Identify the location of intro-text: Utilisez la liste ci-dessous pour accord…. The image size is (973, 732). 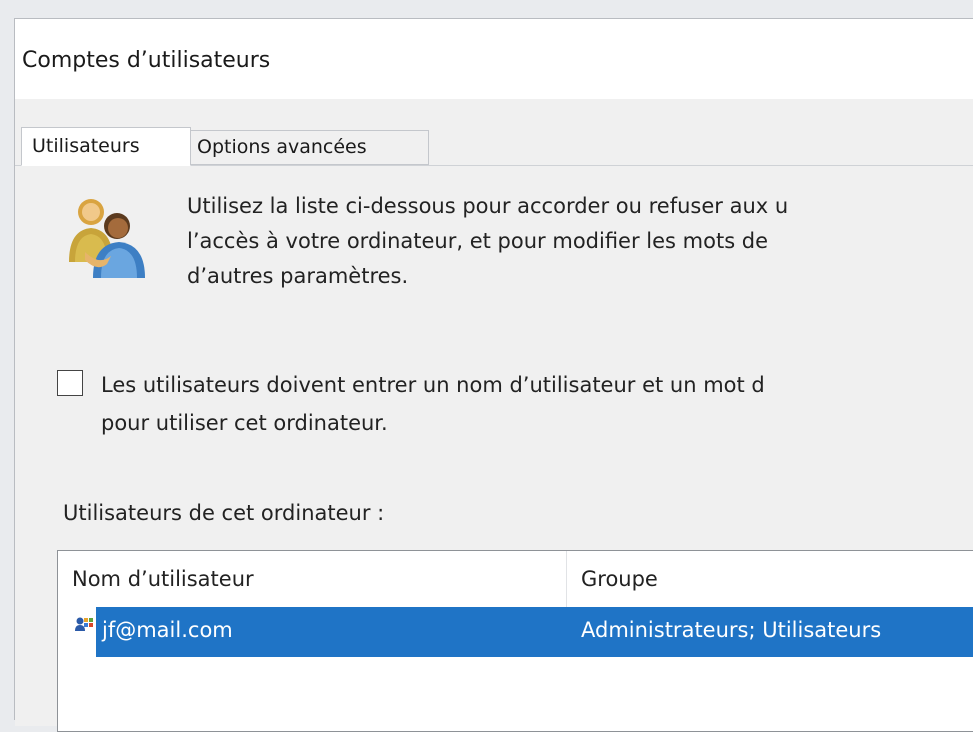
(580, 241).